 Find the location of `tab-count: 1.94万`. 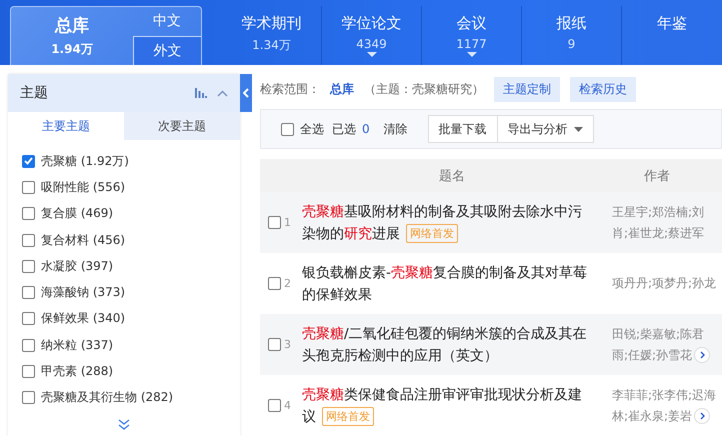

tab-count: 1.94万 is located at coordinates (72, 49).